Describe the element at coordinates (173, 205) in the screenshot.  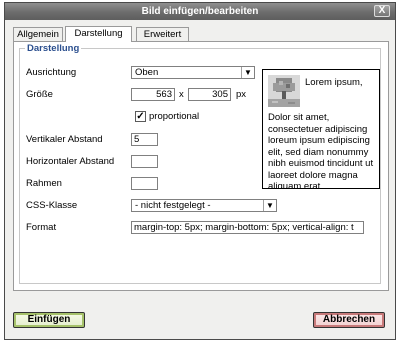
I see `css-class-value: - nicht festgelegt -` at that location.